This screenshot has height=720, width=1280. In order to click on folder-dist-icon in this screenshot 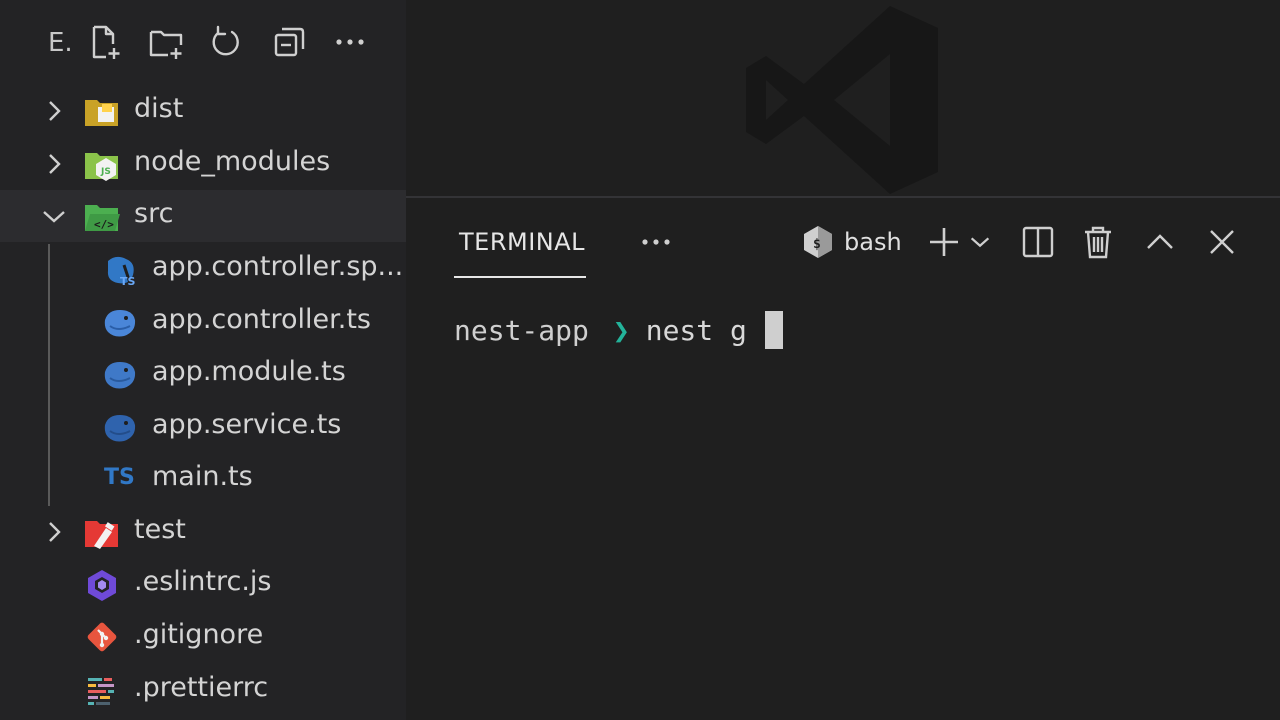, I will do `click(101, 113)`.